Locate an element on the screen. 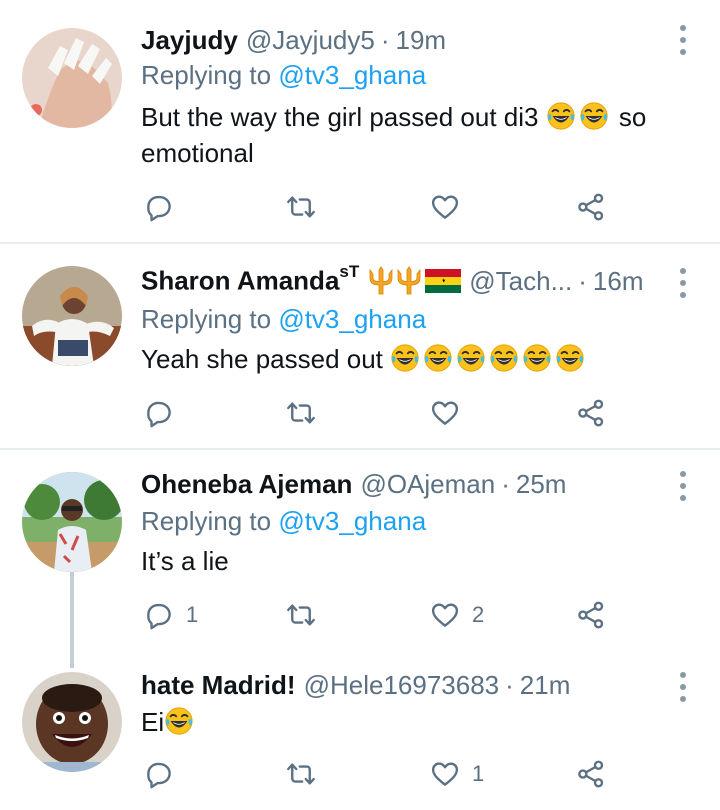 The image size is (720, 810). display-name: hate Madrid! is located at coordinates (218, 685).